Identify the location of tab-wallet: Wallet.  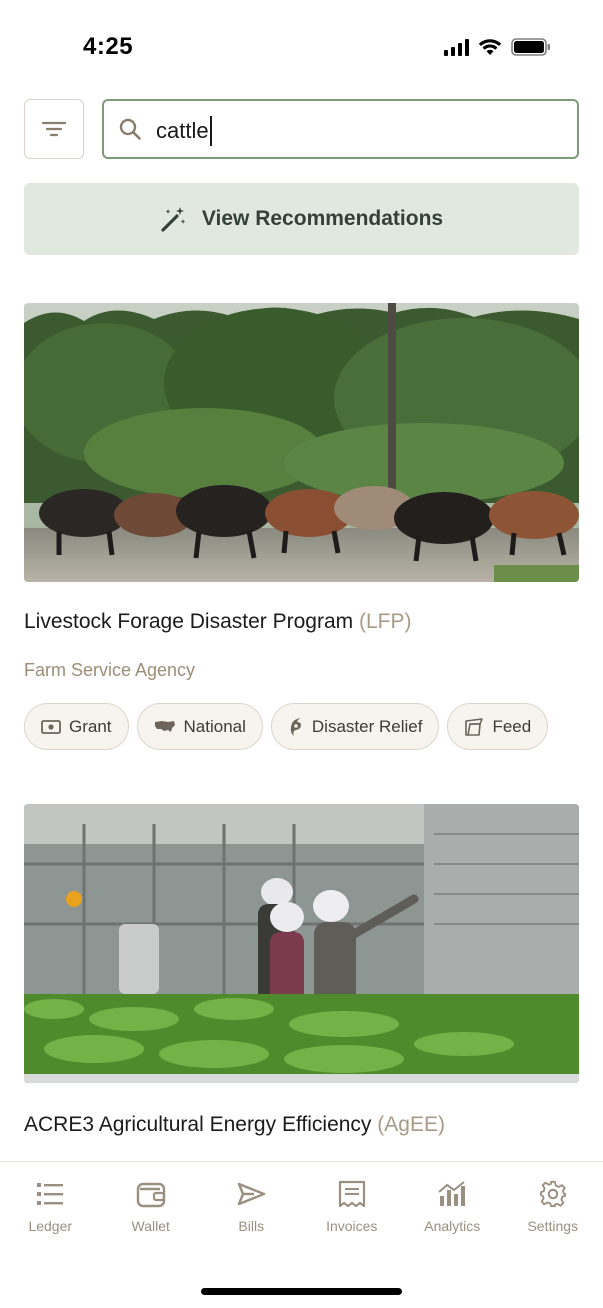
(151, 1207).